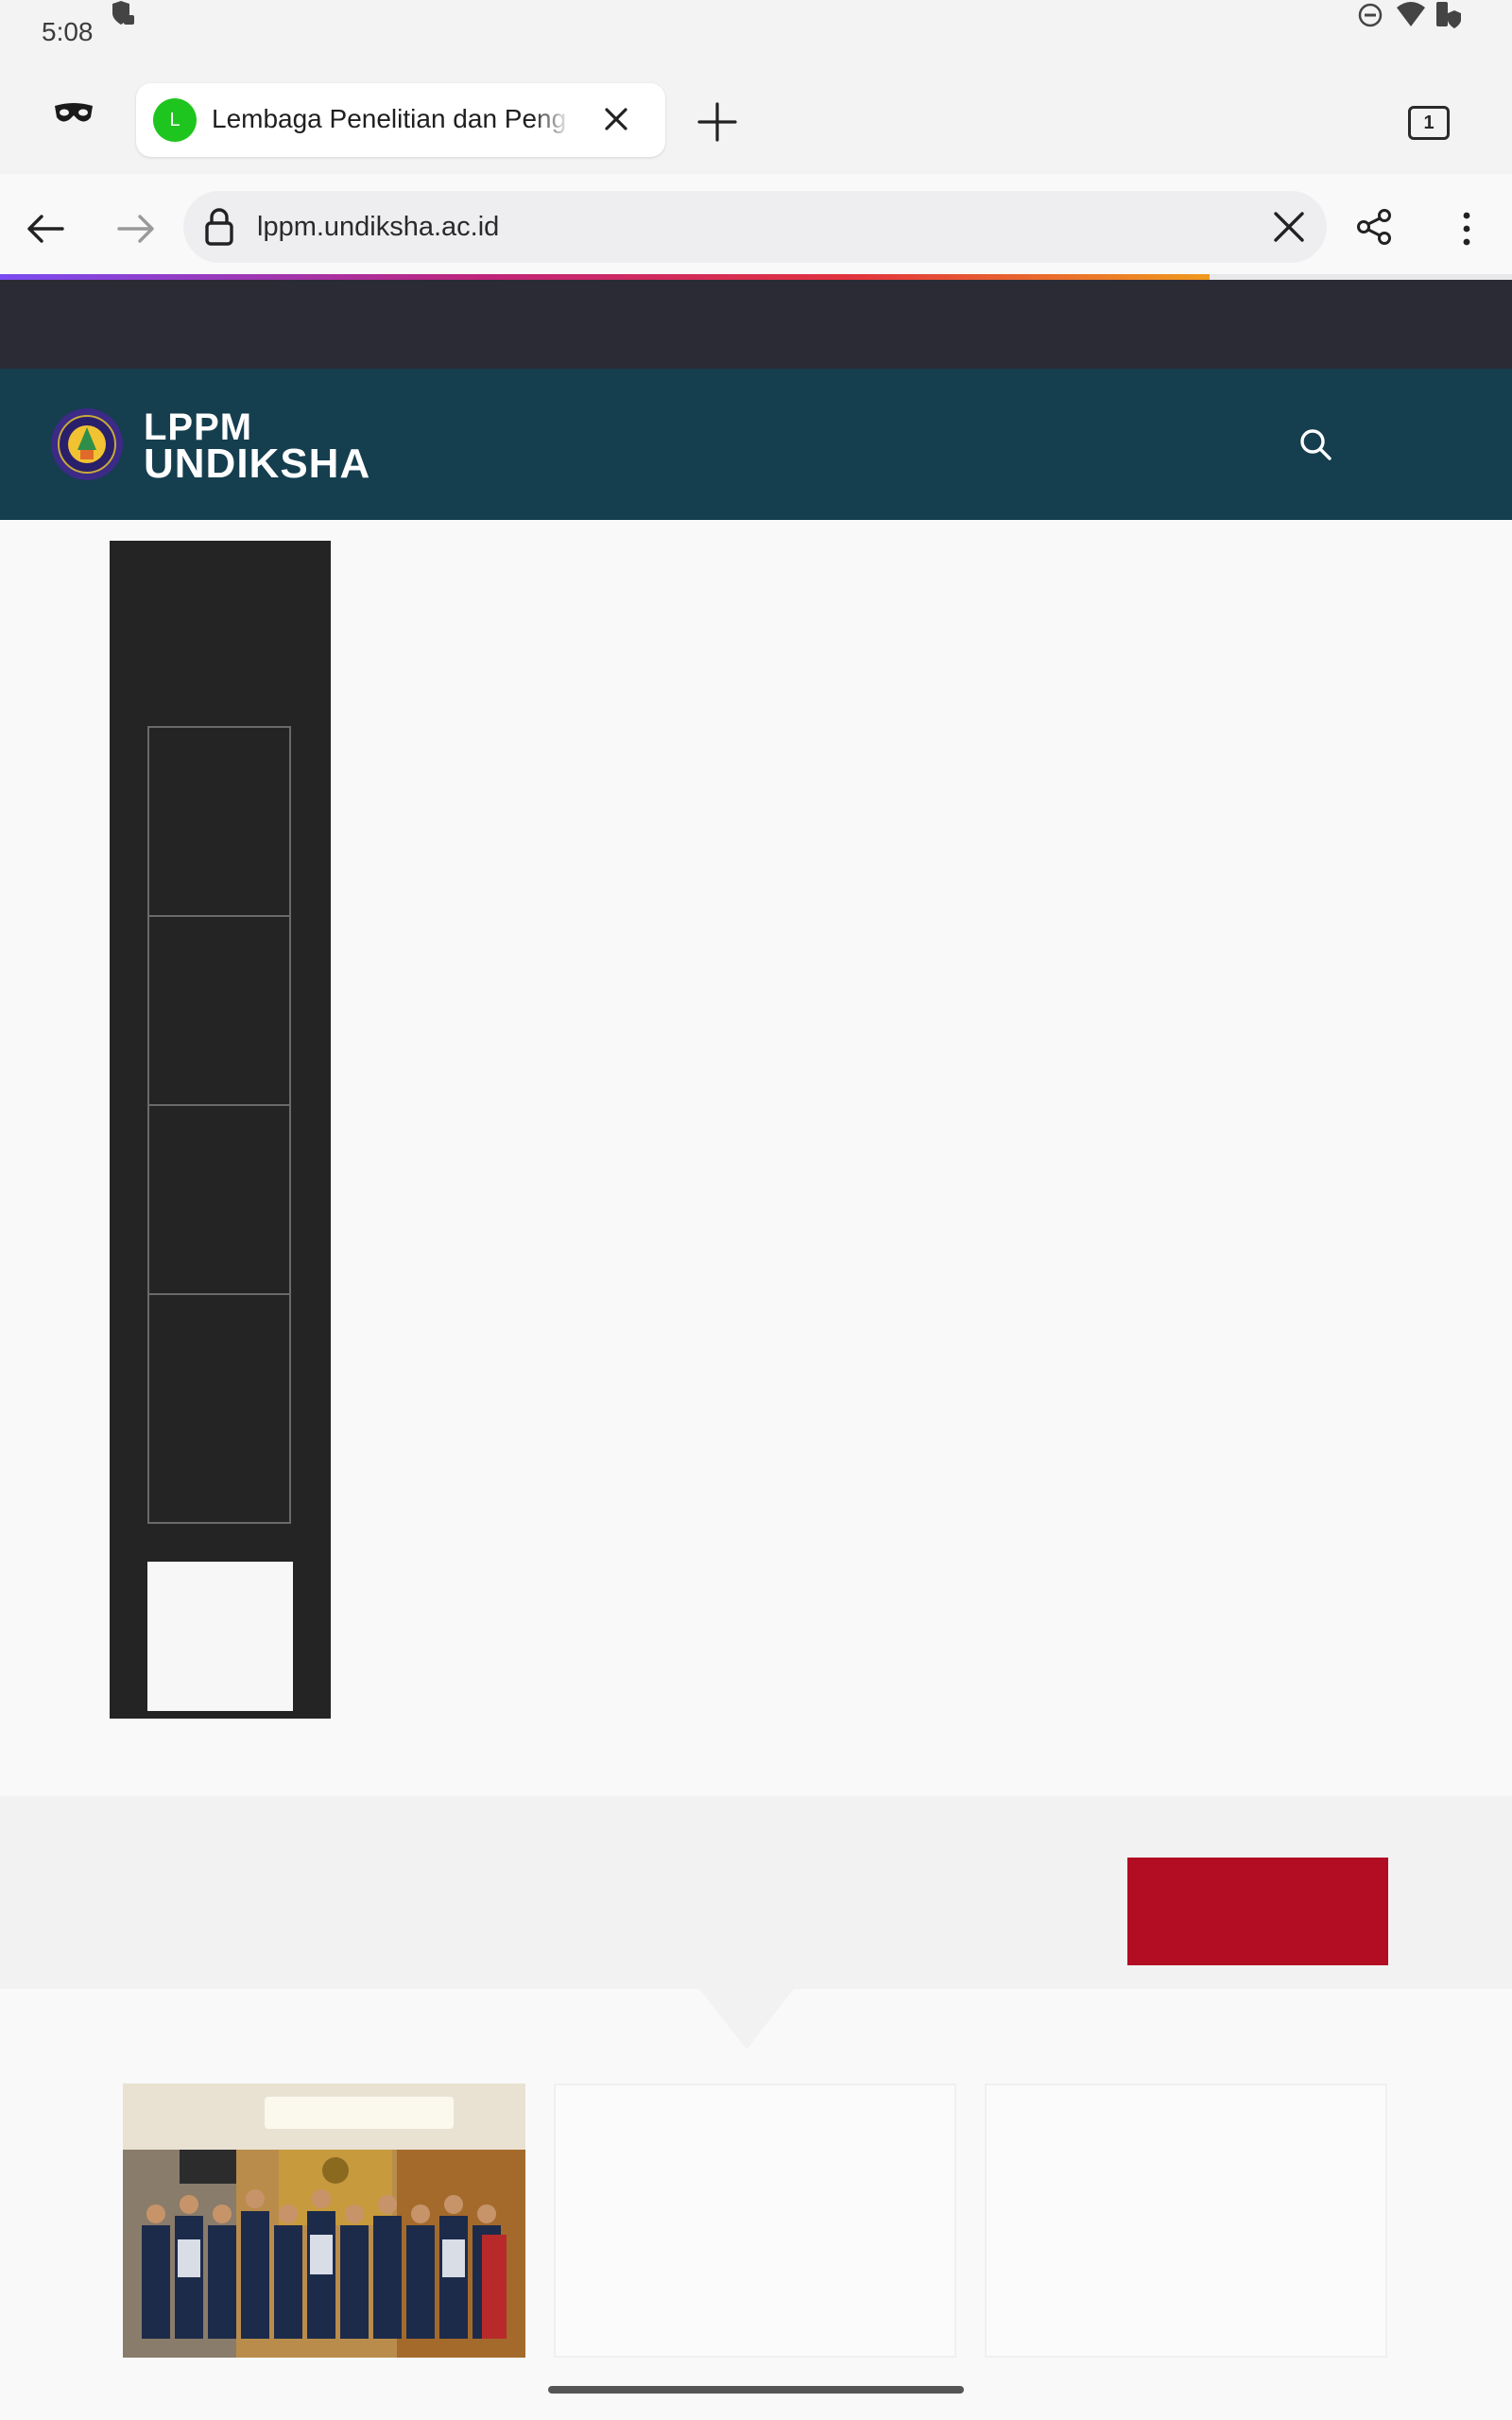 The image size is (1512, 2420). I want to click on lock-icon, so click(219, 227).